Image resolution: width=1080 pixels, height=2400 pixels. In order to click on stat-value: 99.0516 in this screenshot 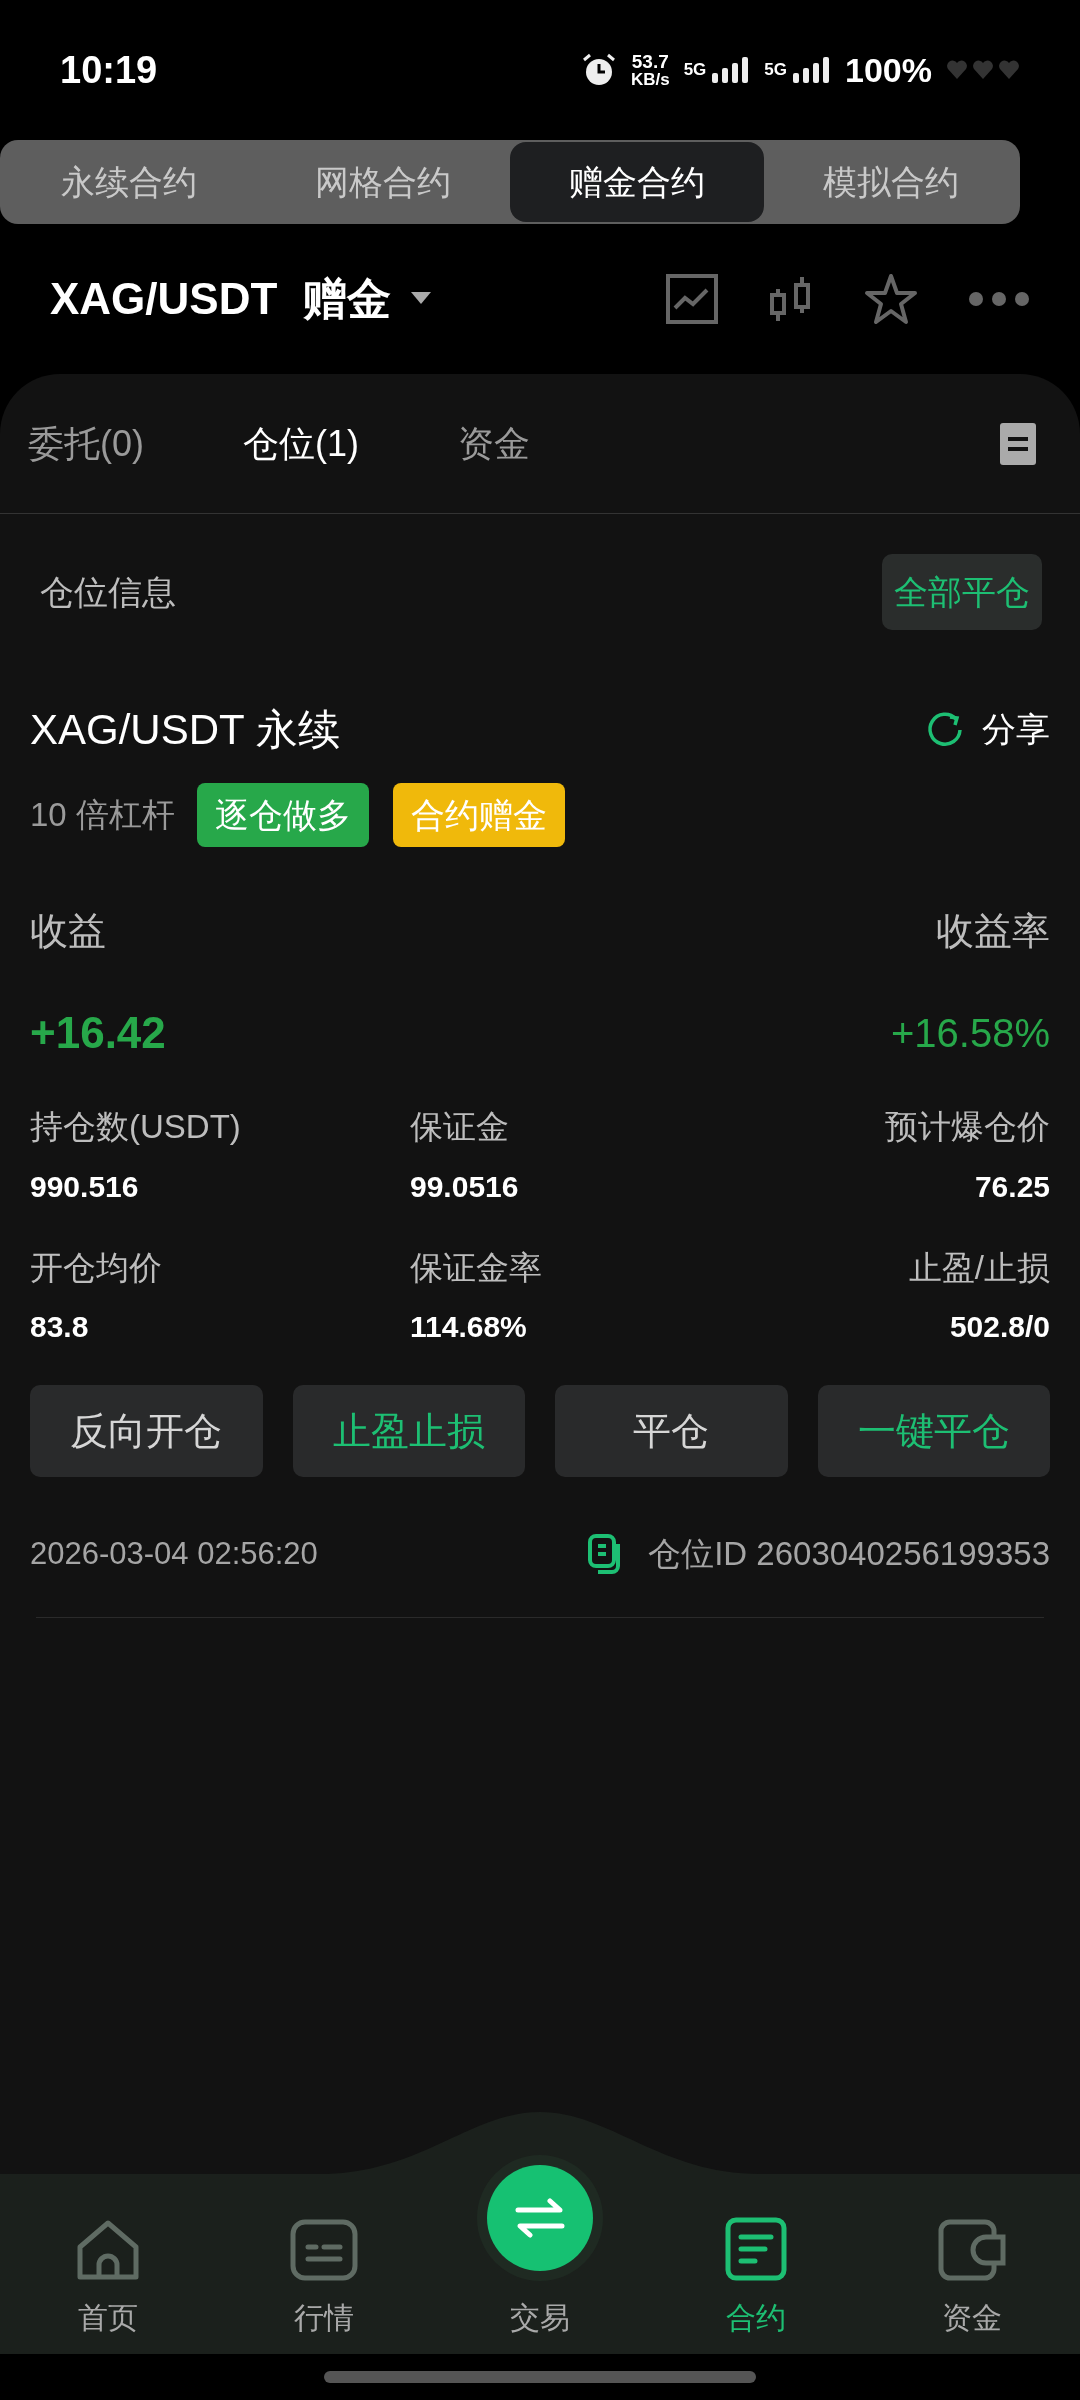, I will do `click(464, 1186)`.